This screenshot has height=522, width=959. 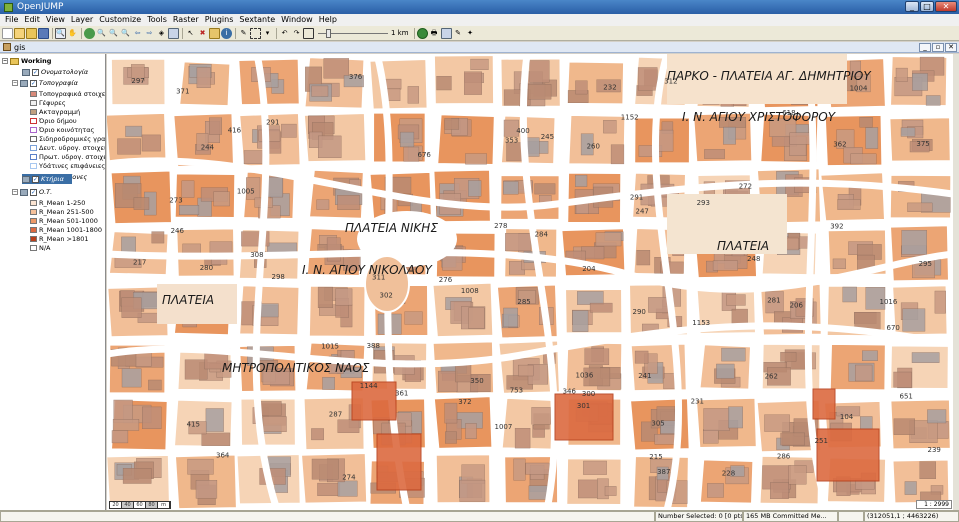 I want to click on layer-ot: − ✓ Ο.Τ., so click(x=32, y=192).